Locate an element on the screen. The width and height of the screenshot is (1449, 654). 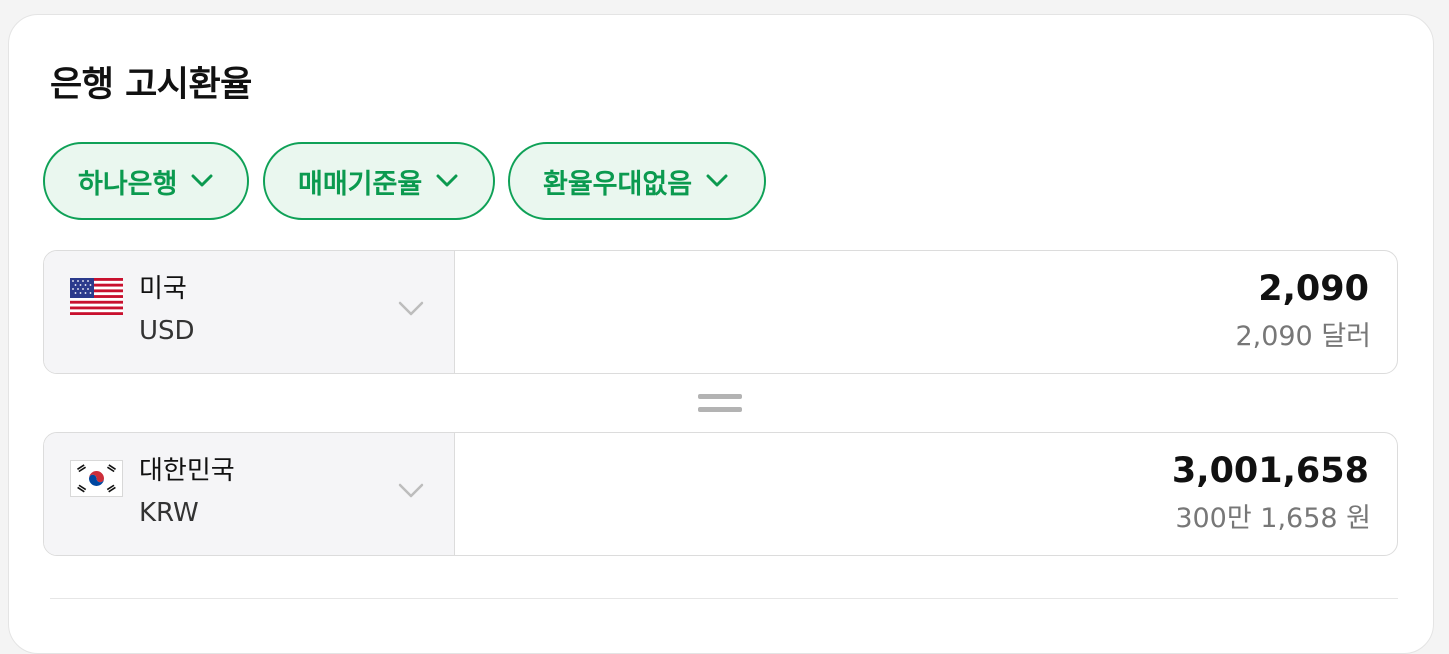
kr-flag-icon is located at coordinates (96, 478).